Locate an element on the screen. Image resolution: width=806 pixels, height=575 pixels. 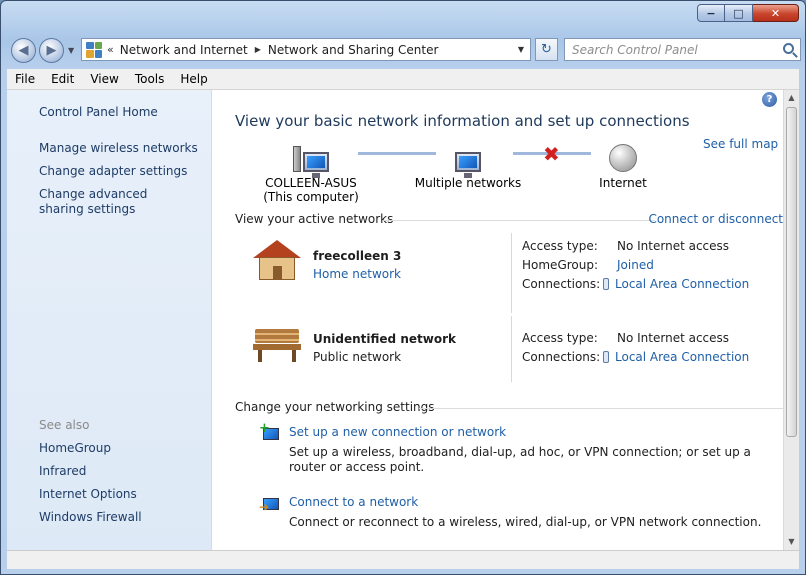
sidebar-change-adapter: Change adapter settings is located at coordinates (113, 171).